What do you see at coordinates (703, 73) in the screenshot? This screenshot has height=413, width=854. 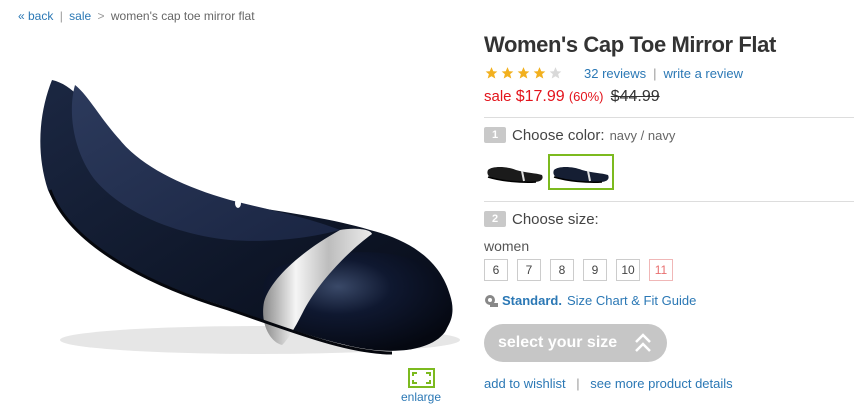 I see `write-review-link: write a review` at bounding box center [703, 73].